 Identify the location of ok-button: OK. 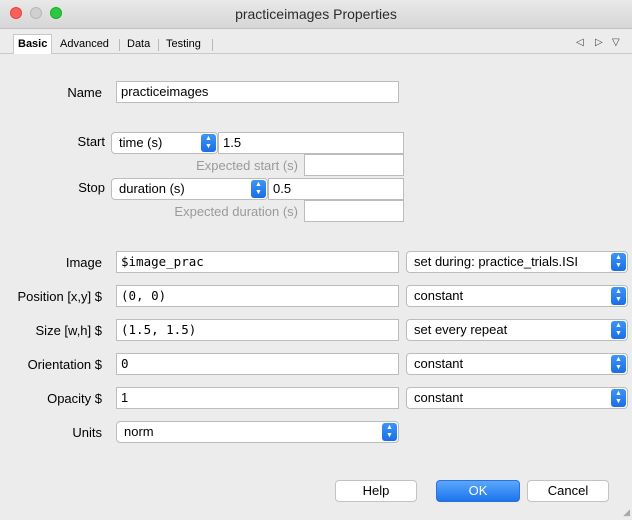
(478, 491).